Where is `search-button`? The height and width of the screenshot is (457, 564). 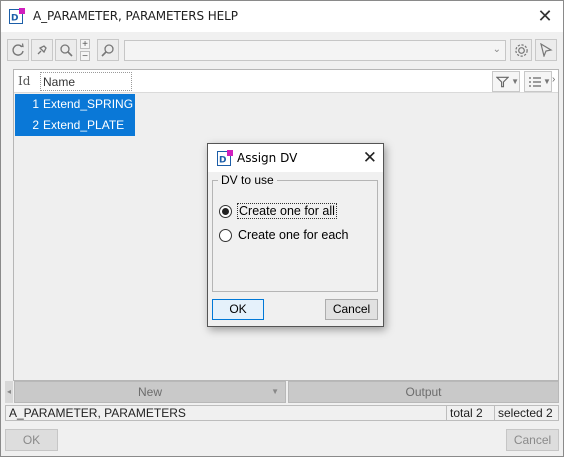 search-button is located at coordinates (108, 50).